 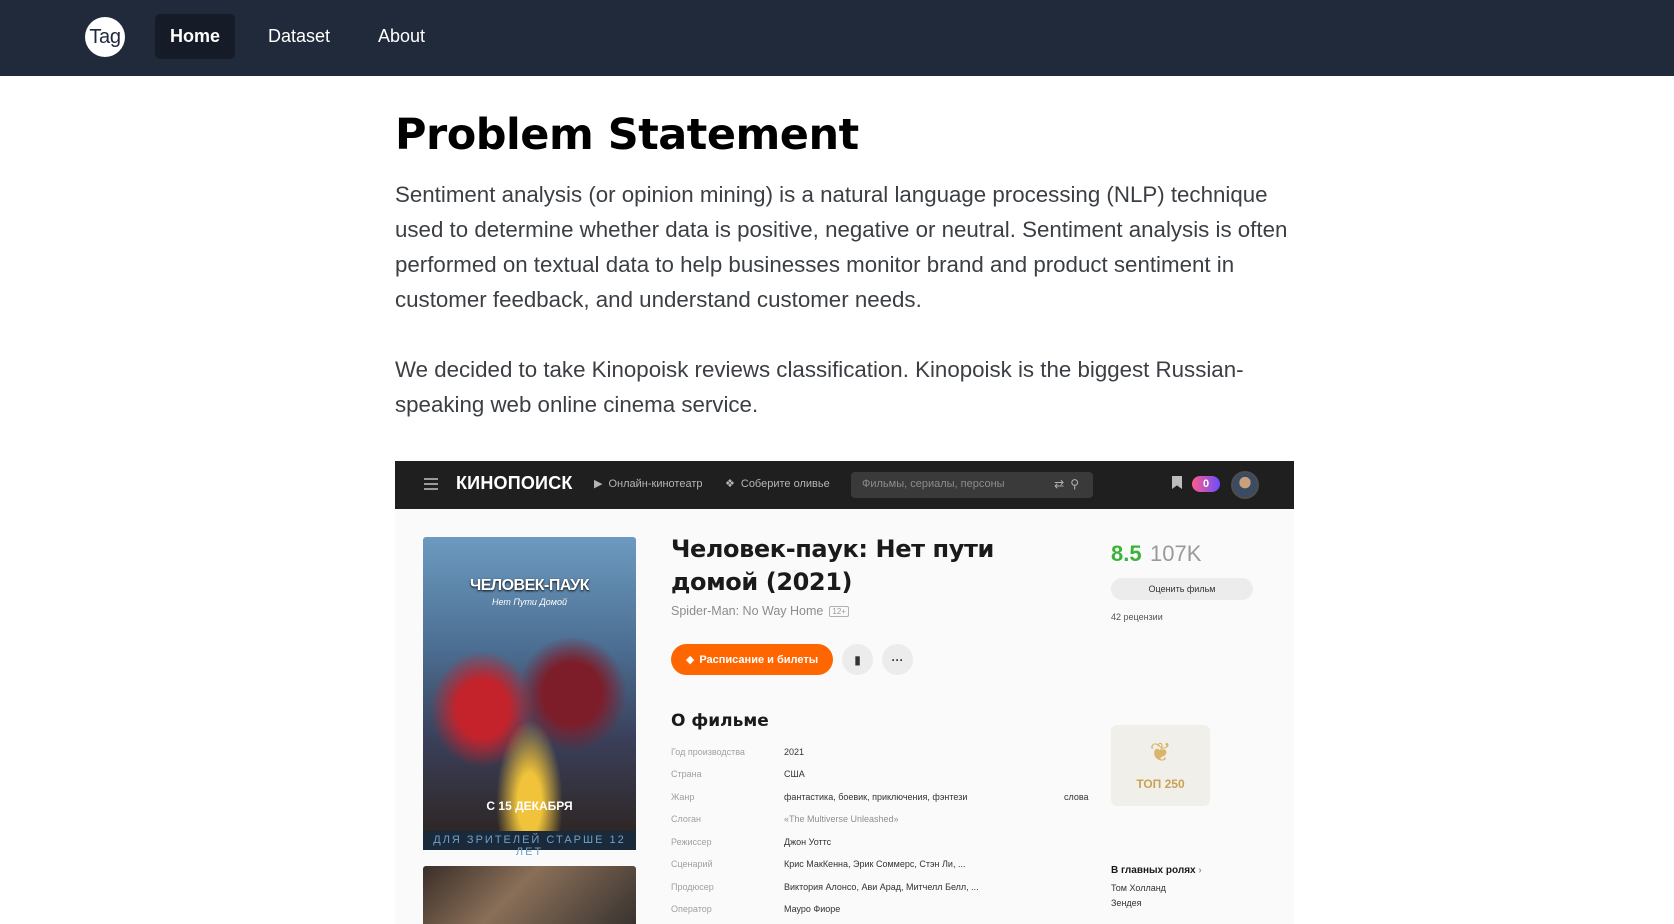 What do you see at coordinates (529, 806) in the screenshot?
I see `poster-date: С 15 ДЕКАБРЯ` at bounding box center [529, 806].